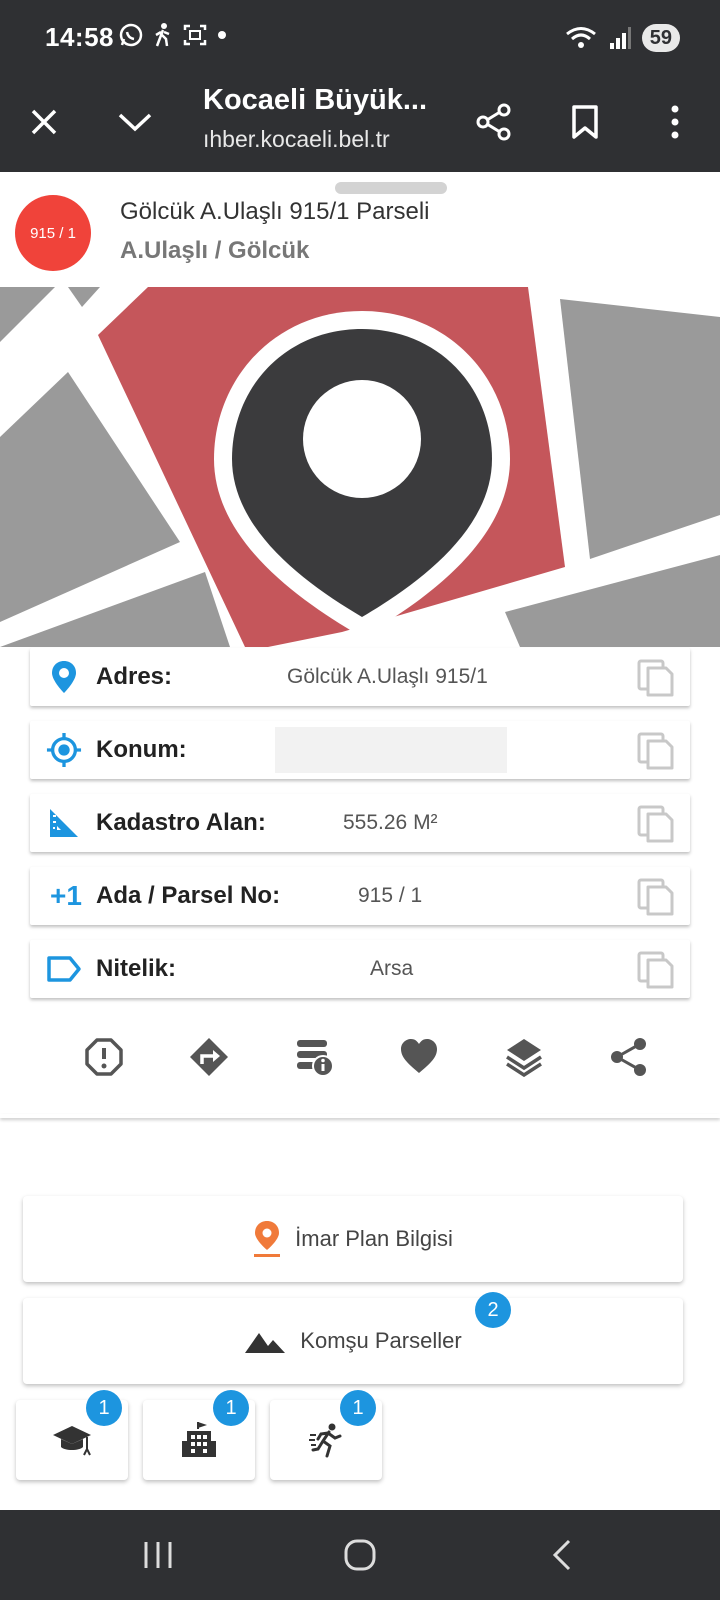 The image size is (720, 1600). I want to click on drag-handle, so click(391, 188).